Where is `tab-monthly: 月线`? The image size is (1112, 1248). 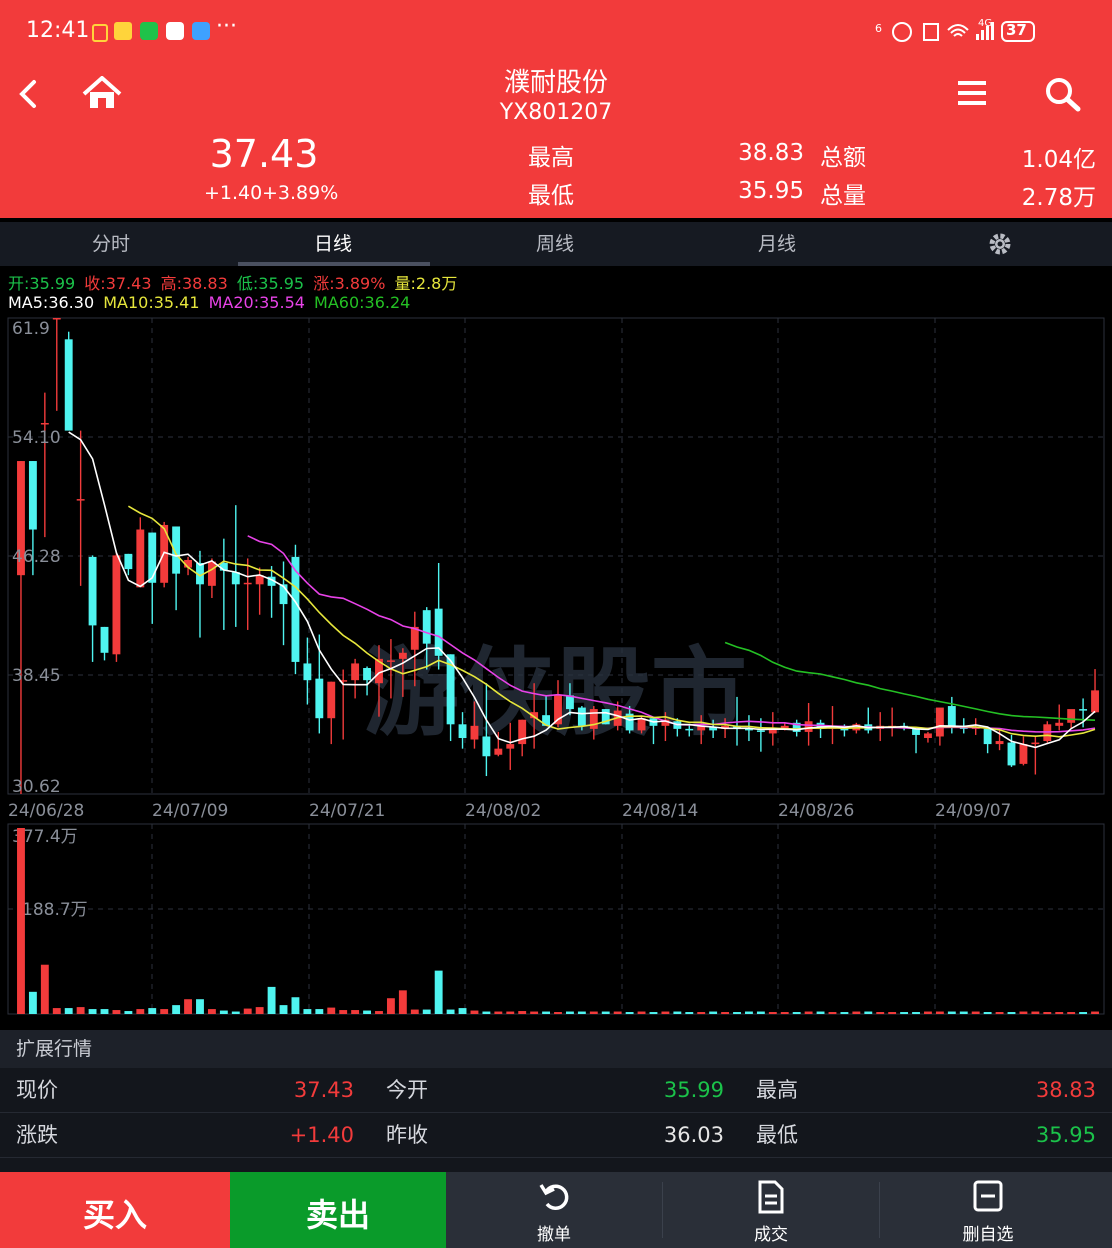
tab-monthly: 月线 is located at coordinates (777, 244).